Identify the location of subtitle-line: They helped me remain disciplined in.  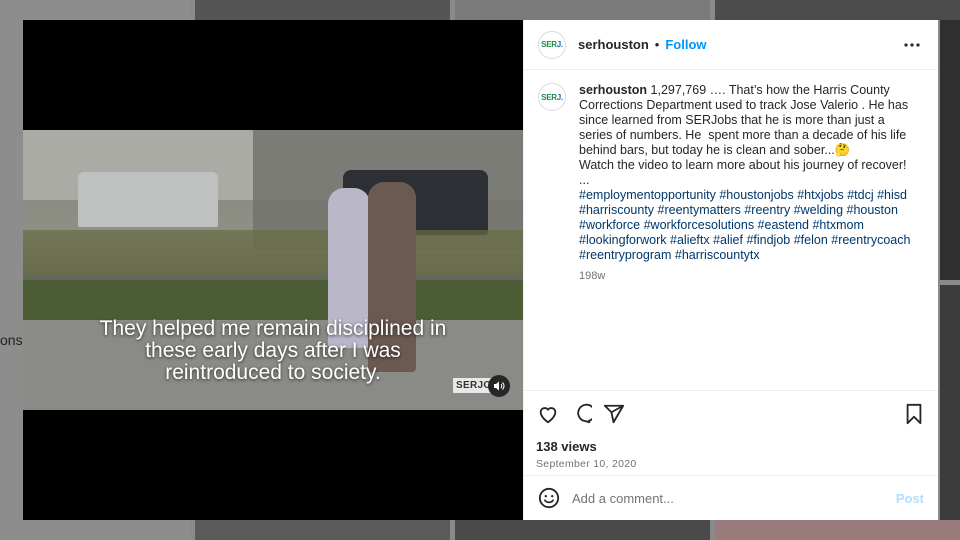
(273, 328).